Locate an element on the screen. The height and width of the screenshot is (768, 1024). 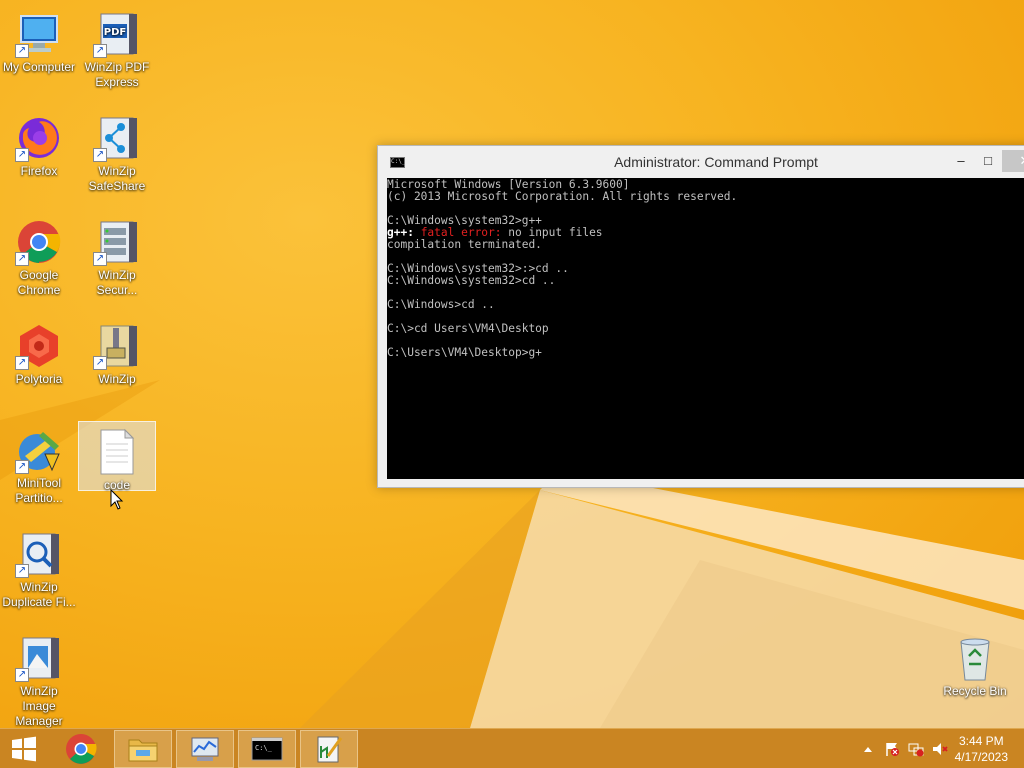
winzip-safeshare-icon: ↗ is located at coordinates (117, 138).